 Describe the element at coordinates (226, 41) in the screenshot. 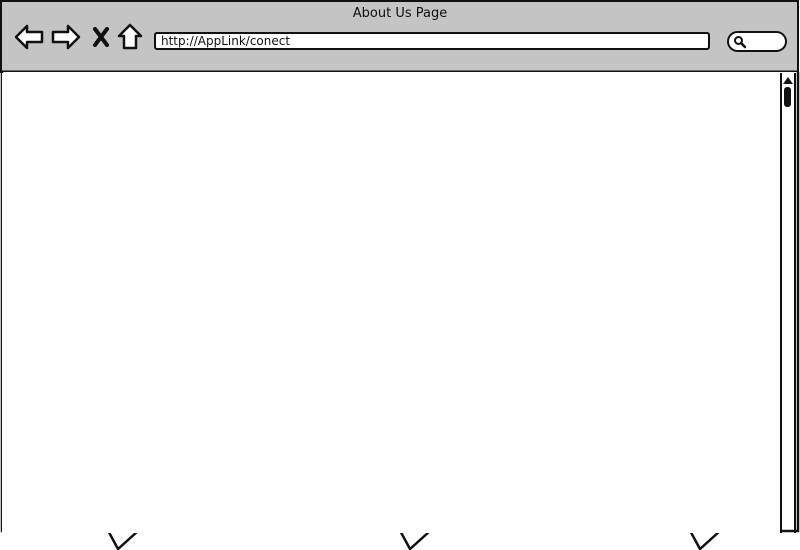

I see `address-url: http://AppLink/conect` at that location.